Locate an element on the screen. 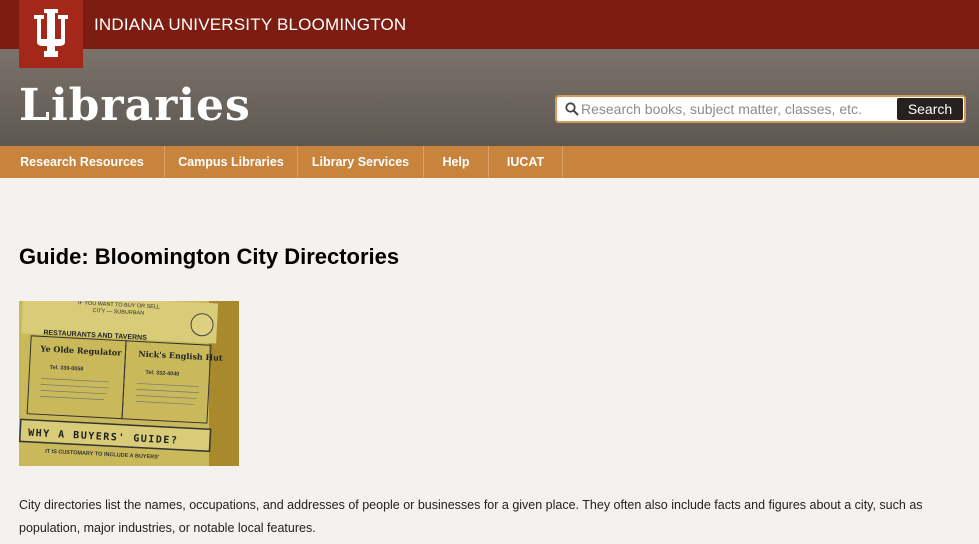 This screenshot has height=544, width=979. iu-trident-logo is located at coordinates (51, 34).